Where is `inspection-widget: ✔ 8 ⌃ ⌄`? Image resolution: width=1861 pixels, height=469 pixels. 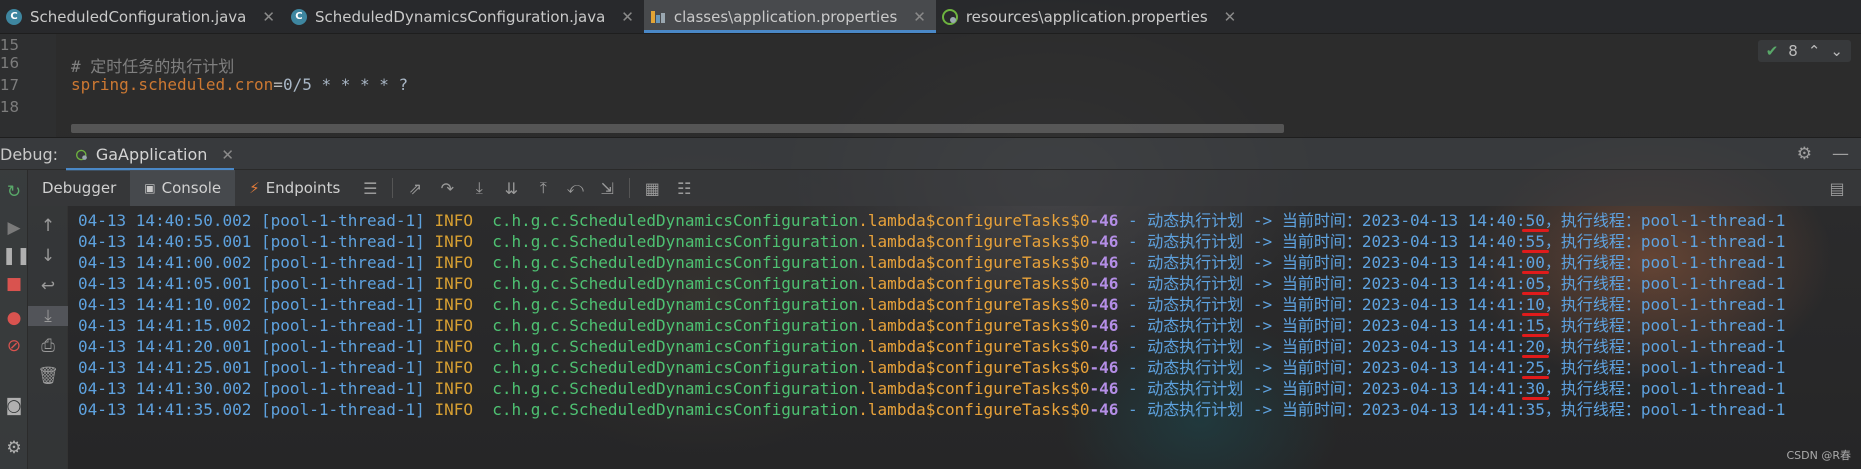
inspection-widget: ✔ 8 ⌃ ⌄ is located at coordinates (1804, 51).